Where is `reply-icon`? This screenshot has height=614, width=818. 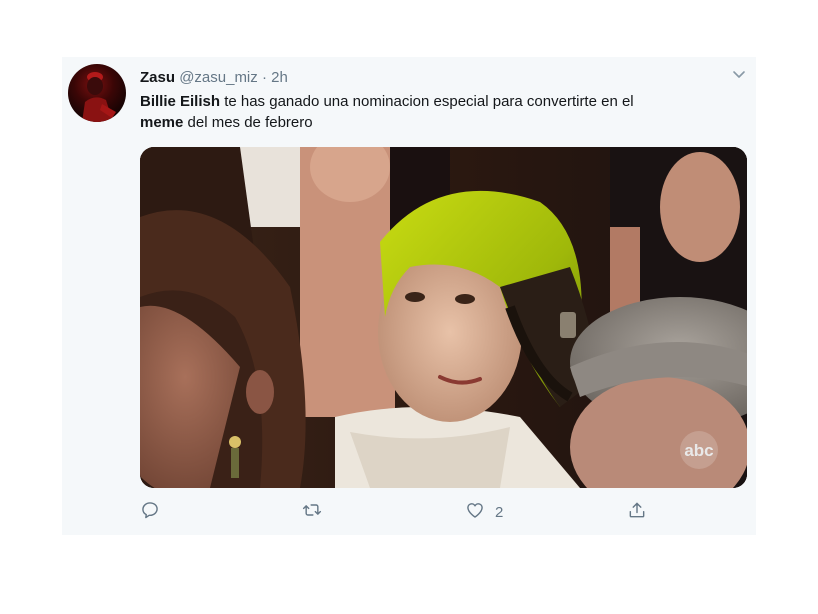
reply-icon is located at coordinates (150, 512).